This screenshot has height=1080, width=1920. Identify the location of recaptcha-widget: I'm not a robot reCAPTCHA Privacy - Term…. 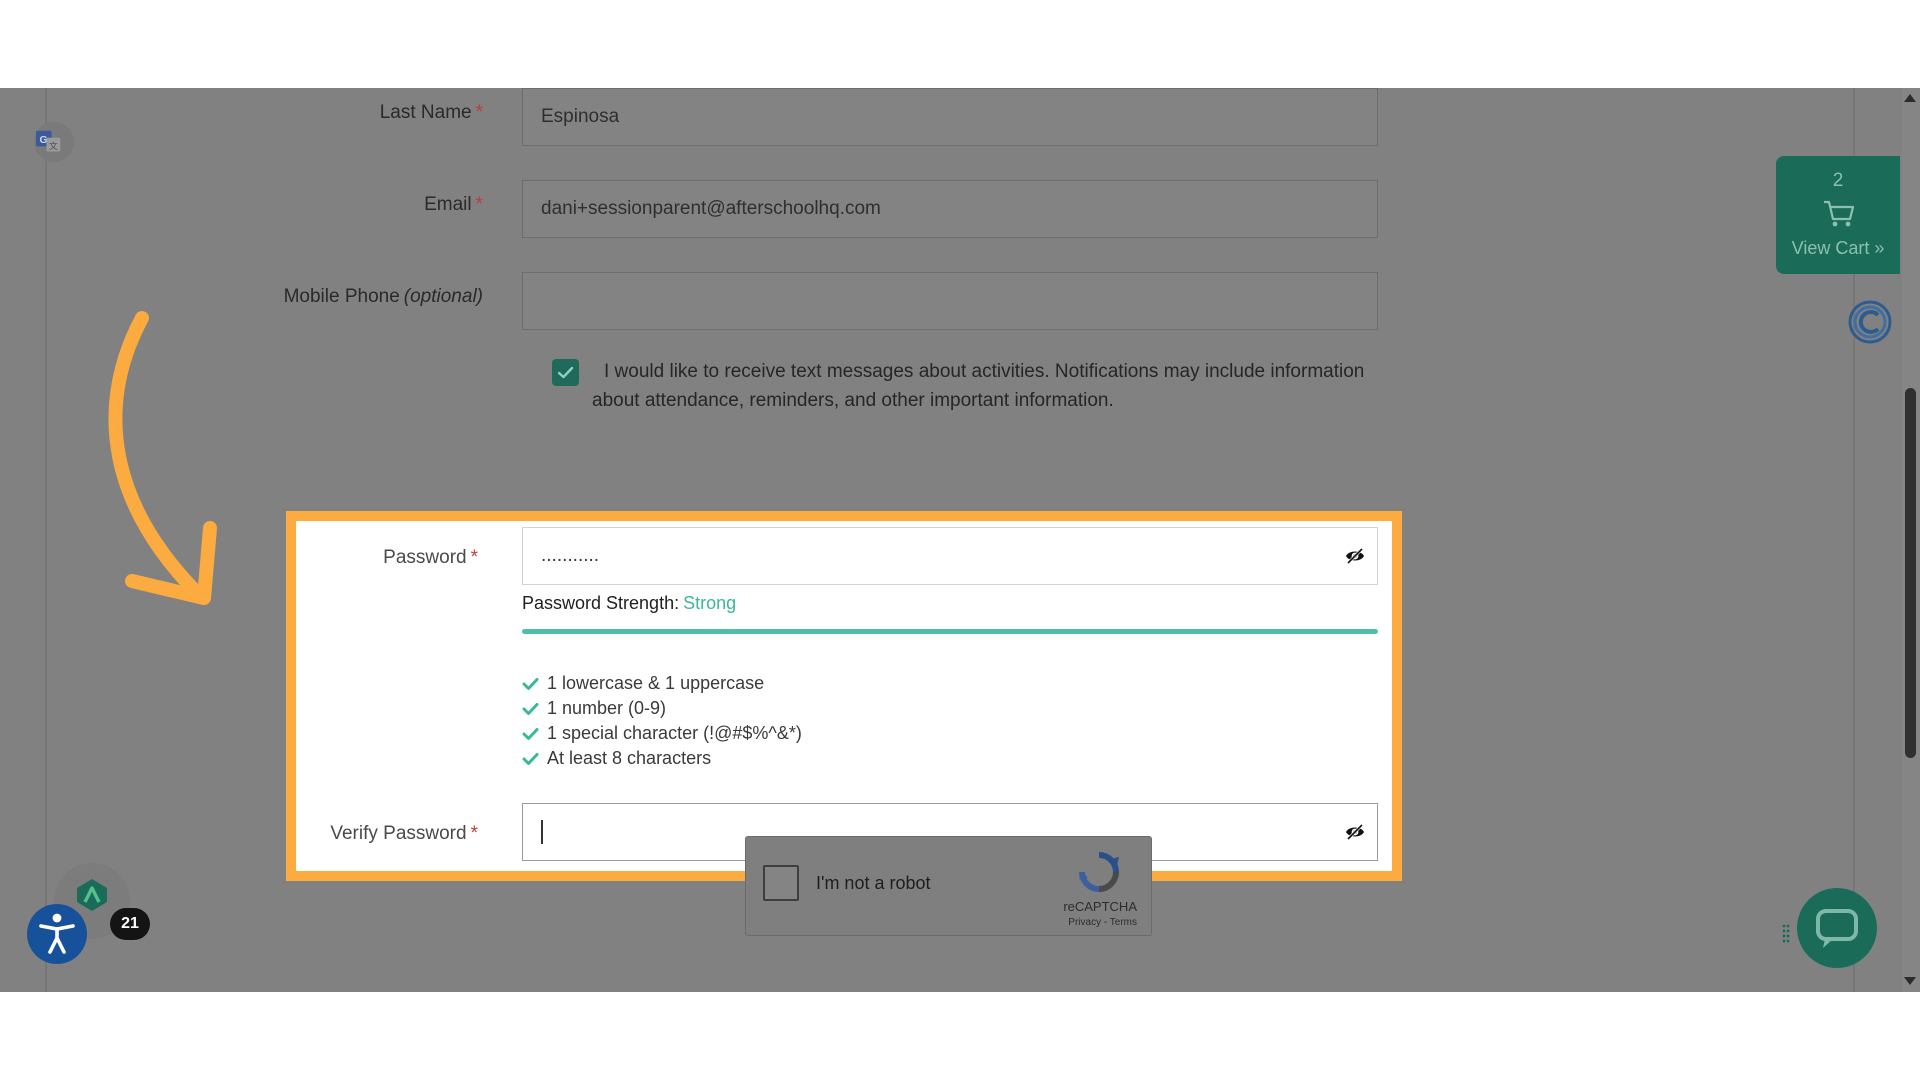
(948, 886).